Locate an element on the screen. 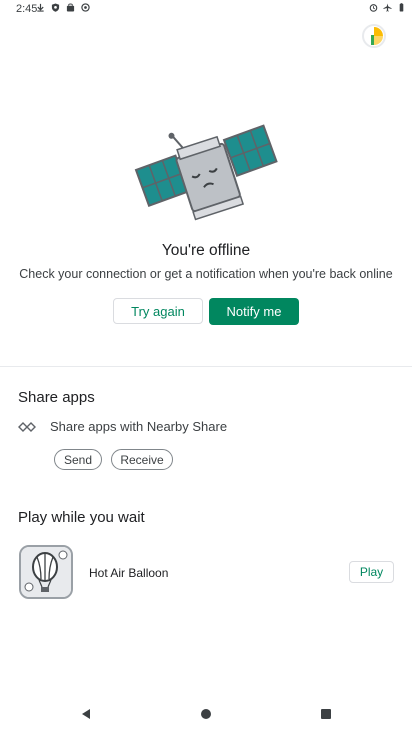 This screenshot has width=412, height=732. status-time: 2:45 is located at coordinates (27, 9).